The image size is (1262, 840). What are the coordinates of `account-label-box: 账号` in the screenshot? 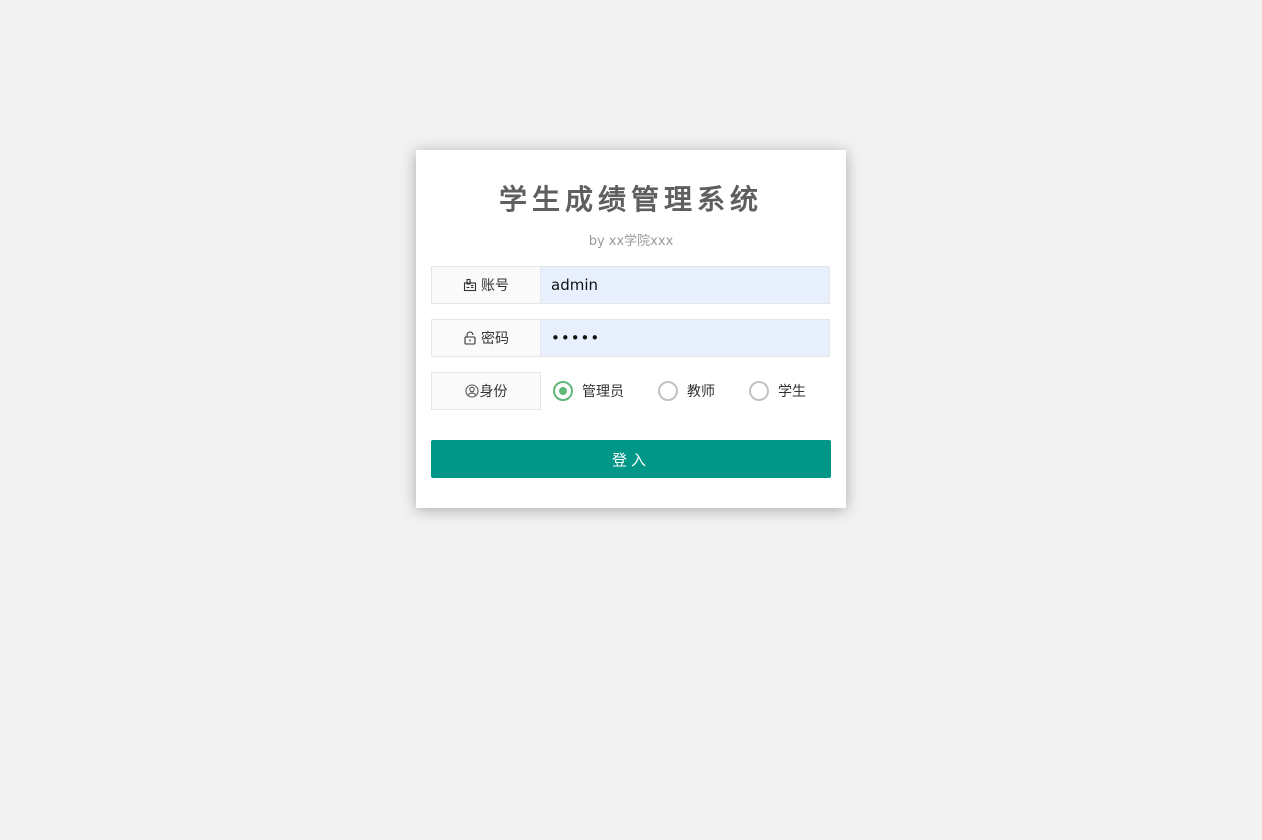 It's located at (486, 285).